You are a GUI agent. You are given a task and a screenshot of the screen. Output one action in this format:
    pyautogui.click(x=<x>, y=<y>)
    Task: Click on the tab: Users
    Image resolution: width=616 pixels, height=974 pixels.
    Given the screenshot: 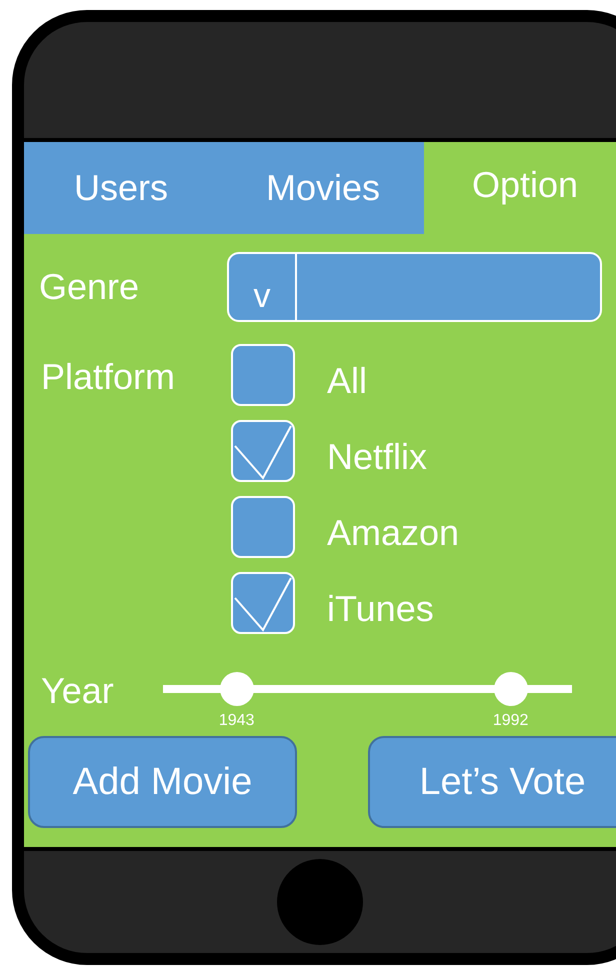 What is the action you would take?
    pyautogui.click(x=123, y=188)
    